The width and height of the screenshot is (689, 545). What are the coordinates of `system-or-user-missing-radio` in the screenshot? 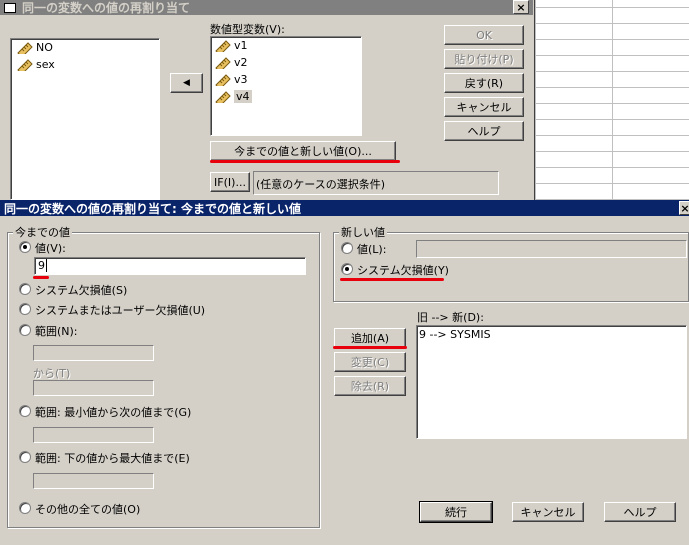 It's located at (25, 309).